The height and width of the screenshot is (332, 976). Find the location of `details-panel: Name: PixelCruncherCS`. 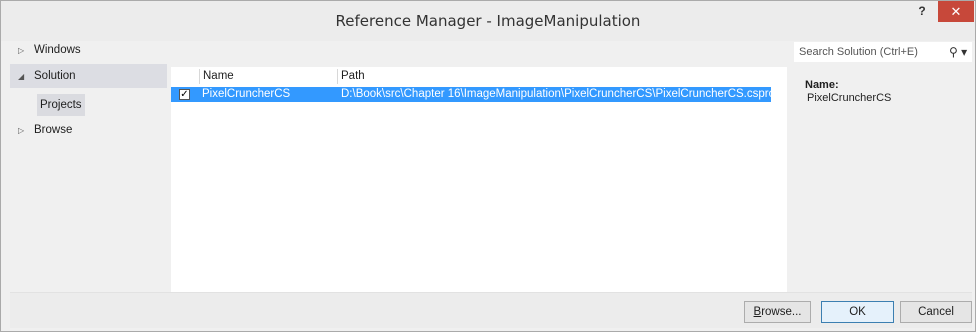

details-panel: Name: PixelCruncherCS is located at coordinates (848, 91).